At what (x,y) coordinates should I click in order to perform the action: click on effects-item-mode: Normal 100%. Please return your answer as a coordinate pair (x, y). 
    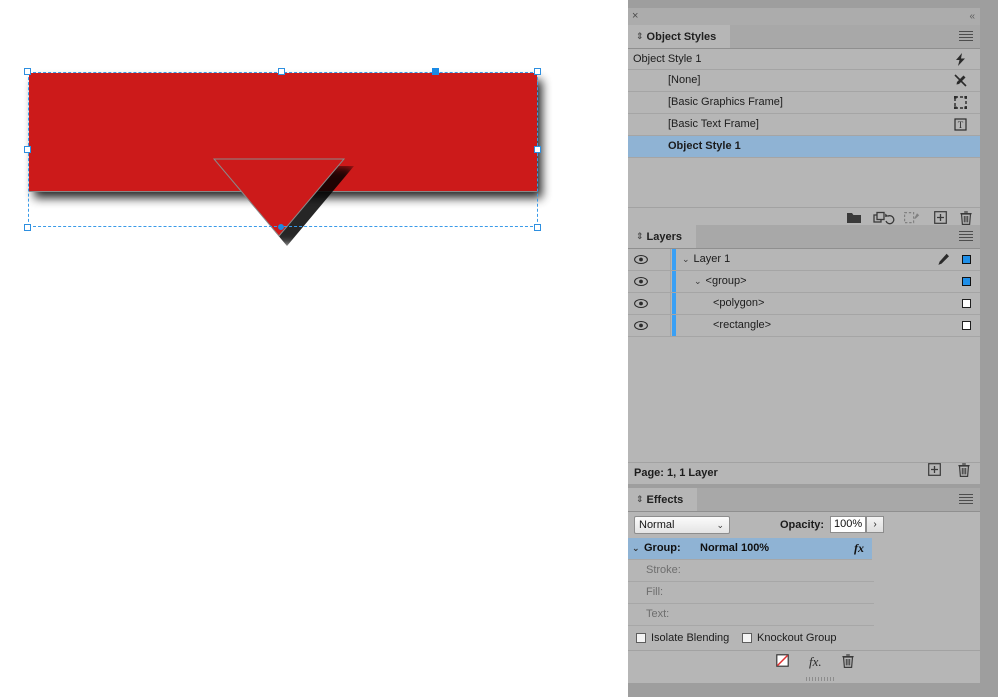
    Looking at the image, I should click on (735, 548).